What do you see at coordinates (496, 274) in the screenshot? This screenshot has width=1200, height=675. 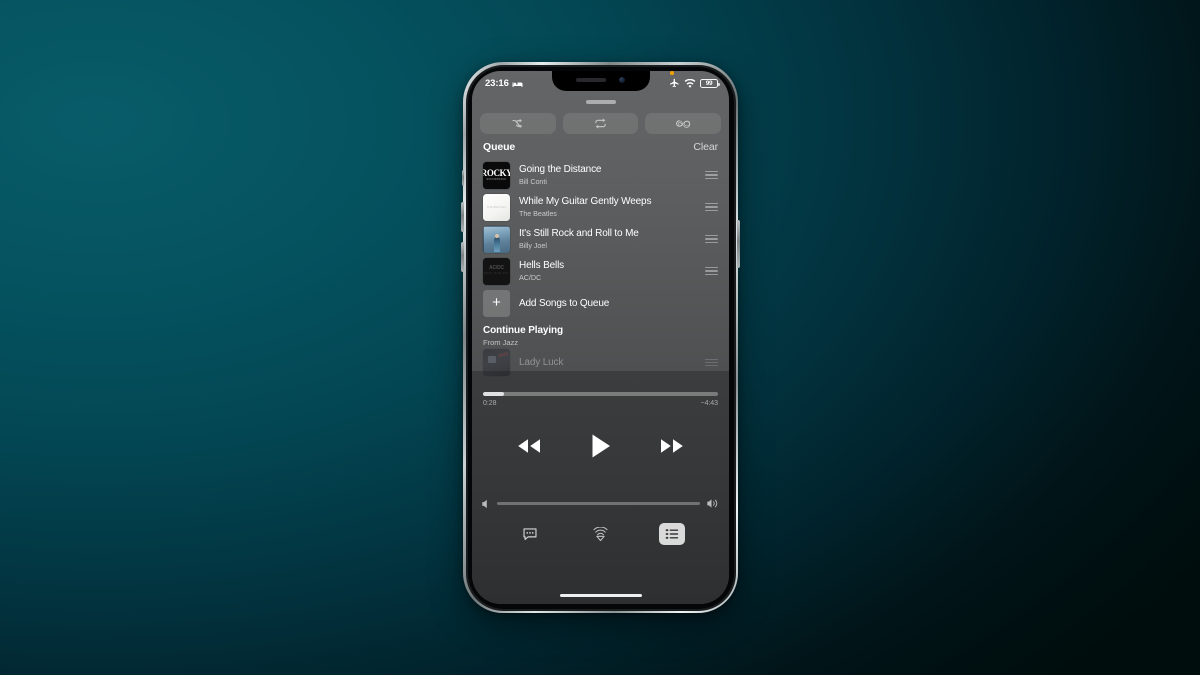 I see `album-art-subtitle: BACK IN BLACK` at bounding box center [496, 274].